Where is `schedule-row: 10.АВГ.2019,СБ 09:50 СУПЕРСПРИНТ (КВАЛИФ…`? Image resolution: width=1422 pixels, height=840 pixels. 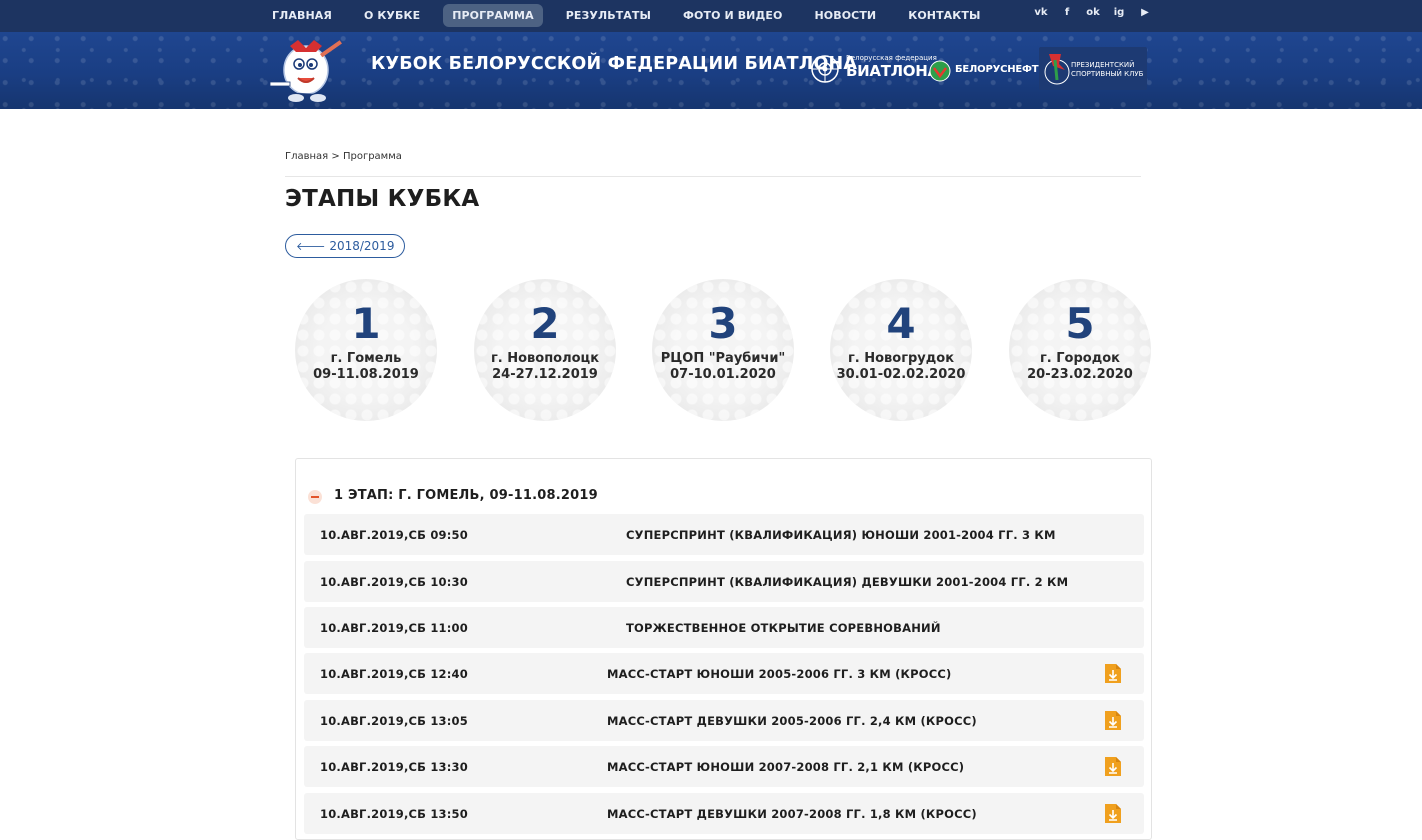 schedule-row: 10.АВГ.2019,СБ 09:50 СУПЕРСПРИНТ (КВАЛИФ… is located at coordinates (724, 534).